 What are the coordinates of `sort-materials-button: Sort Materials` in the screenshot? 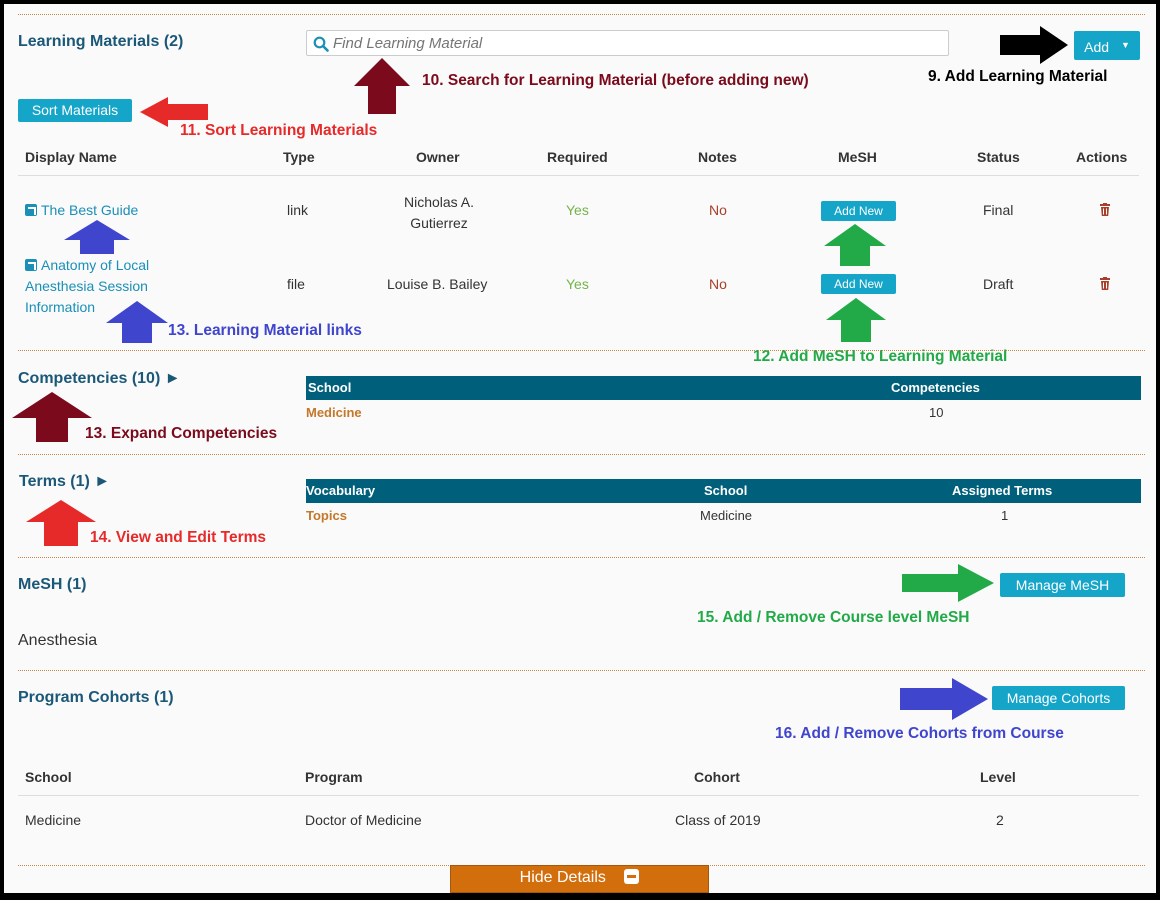 It's located at (75, 110).